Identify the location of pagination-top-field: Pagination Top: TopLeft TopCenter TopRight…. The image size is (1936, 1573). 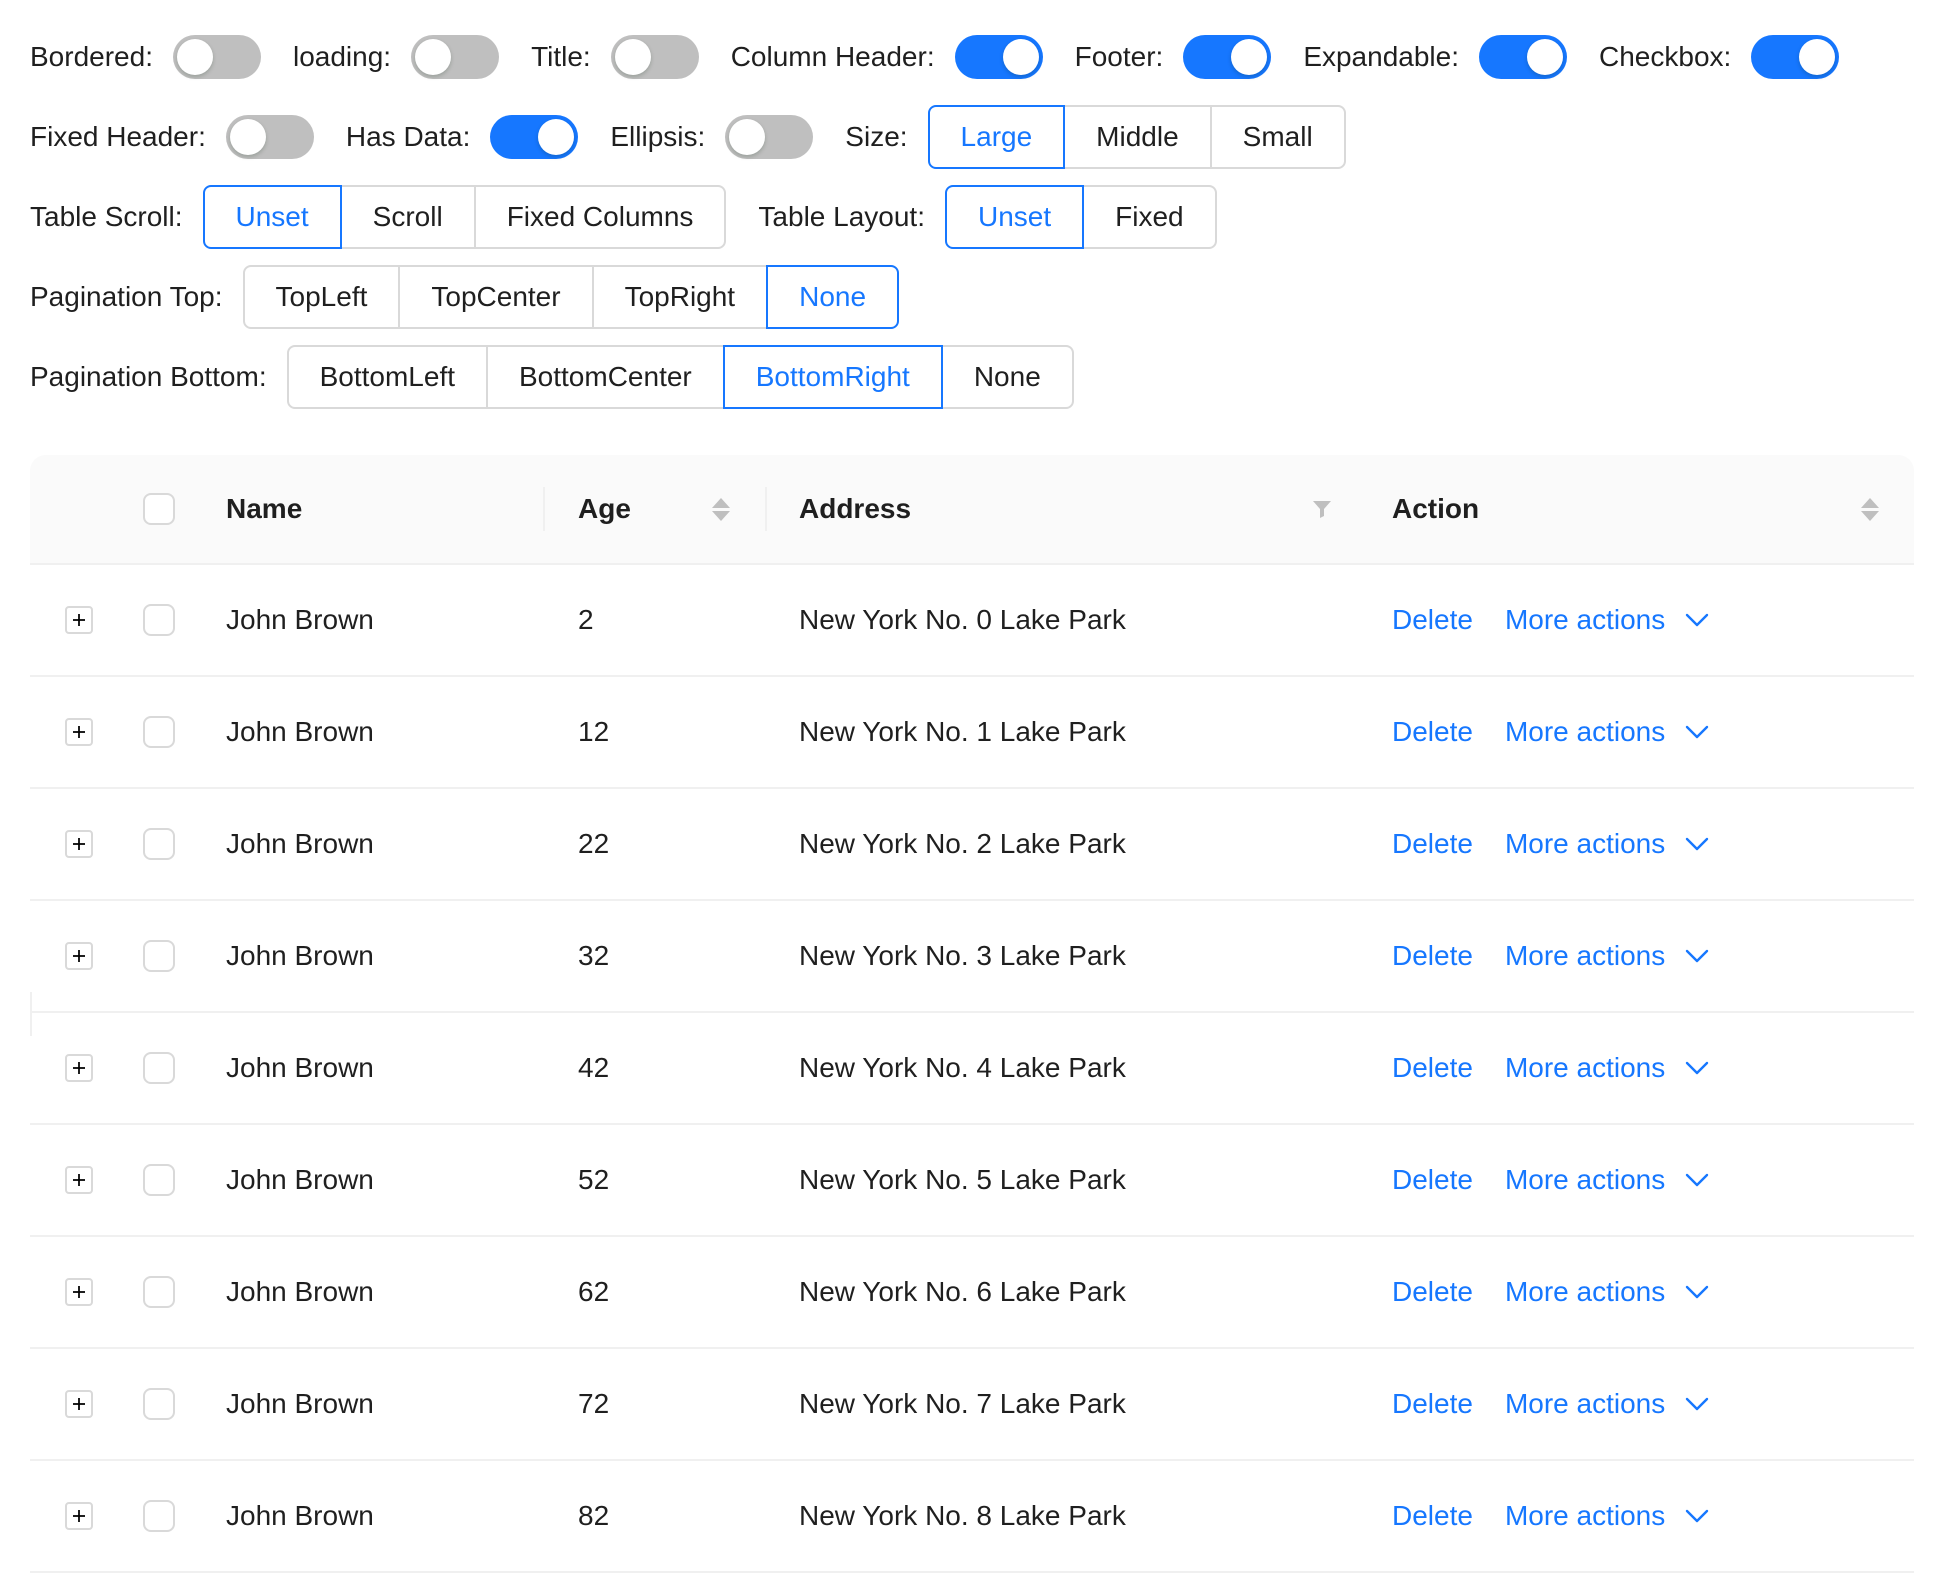
(465, 297).